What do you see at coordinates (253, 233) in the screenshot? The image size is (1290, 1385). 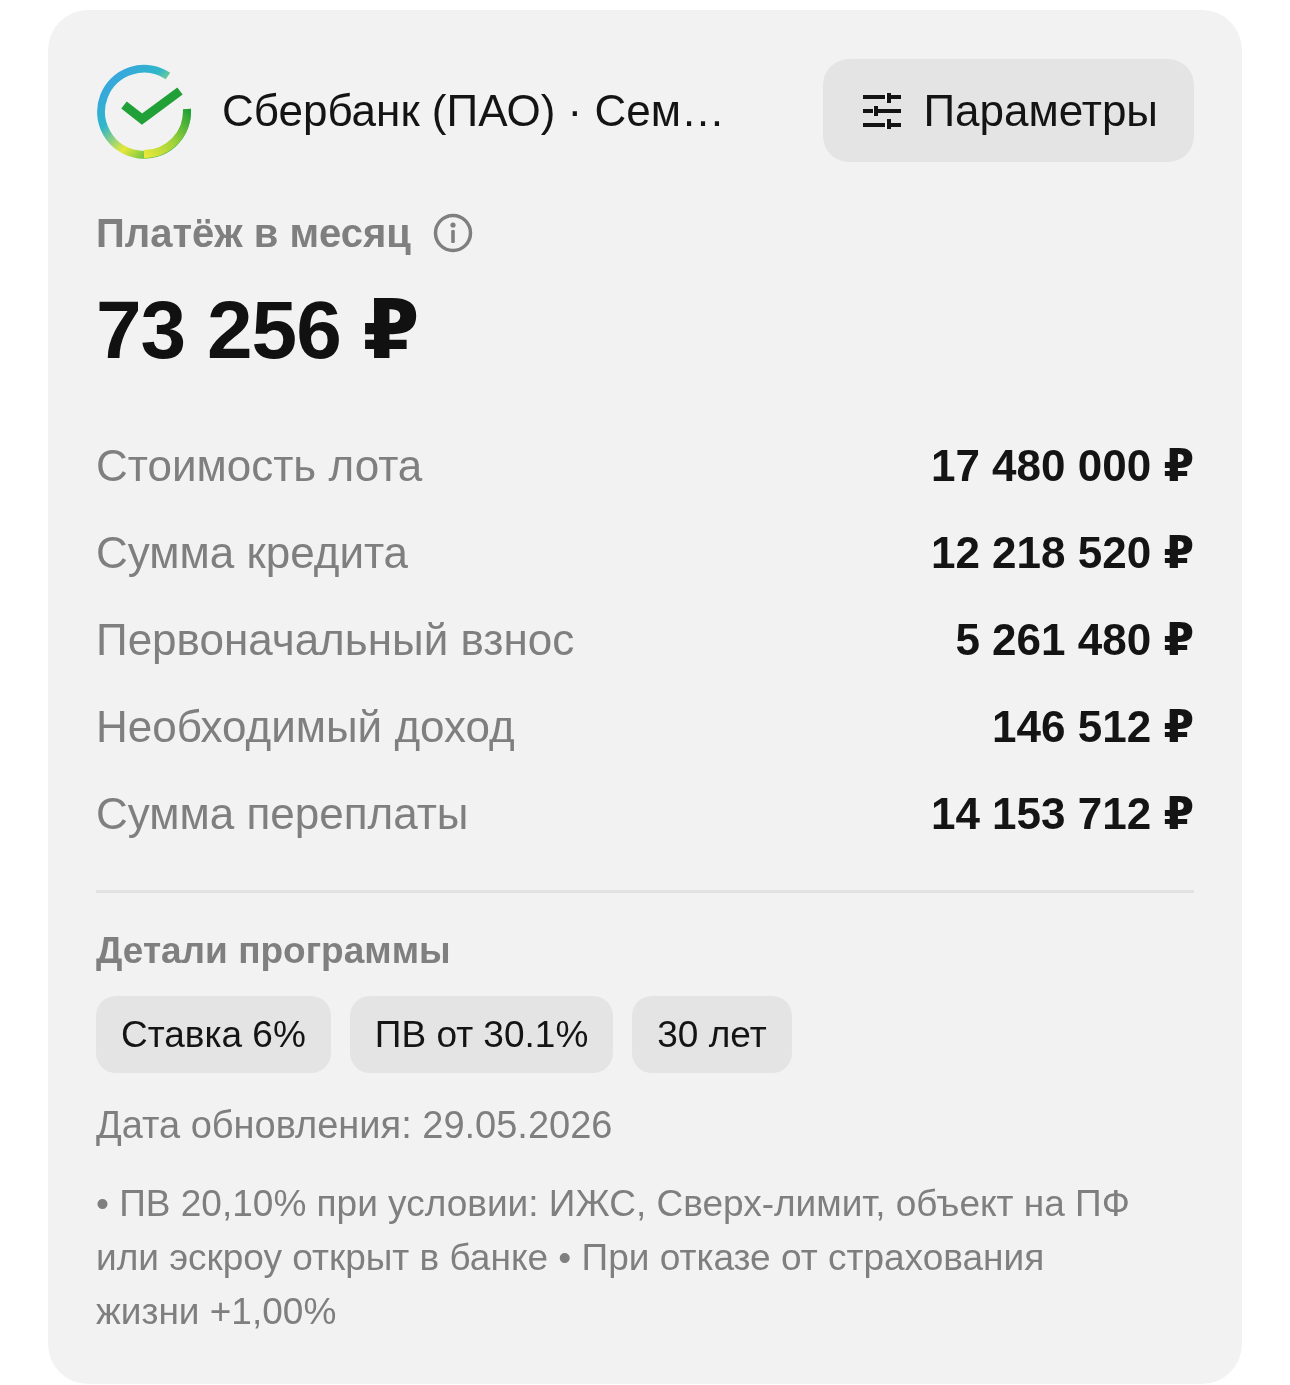 I see `monthly-payment-label: Платёж в месяц` at bounding box center [253, 233].